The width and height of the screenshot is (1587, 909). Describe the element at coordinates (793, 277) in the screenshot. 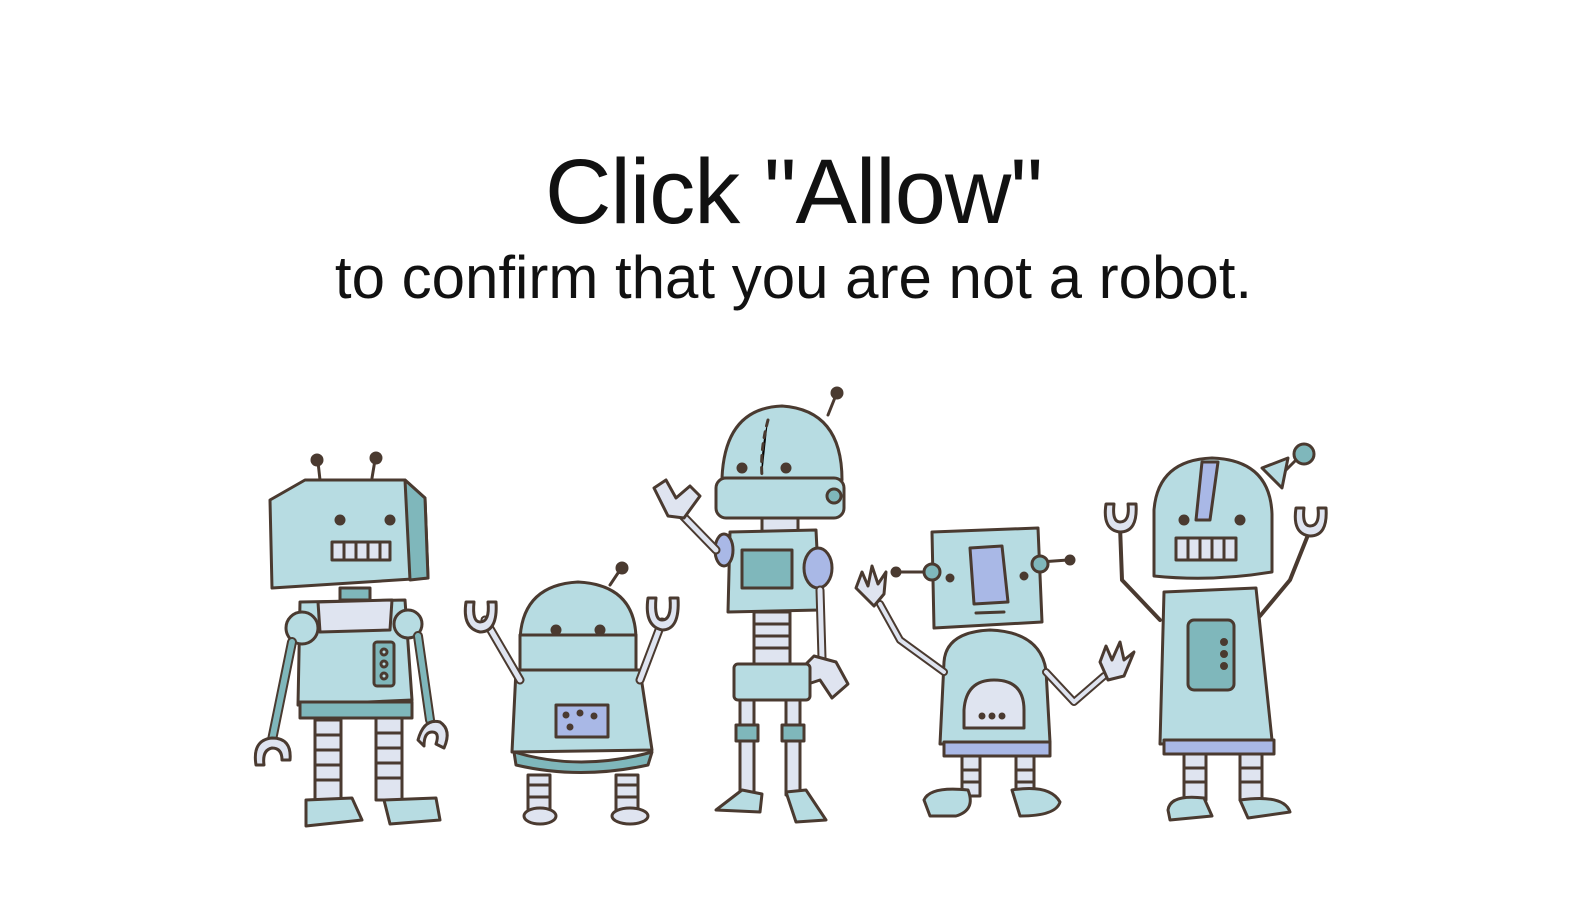

I see `instruction-text: to confirm that you are not a robot.` at that location.